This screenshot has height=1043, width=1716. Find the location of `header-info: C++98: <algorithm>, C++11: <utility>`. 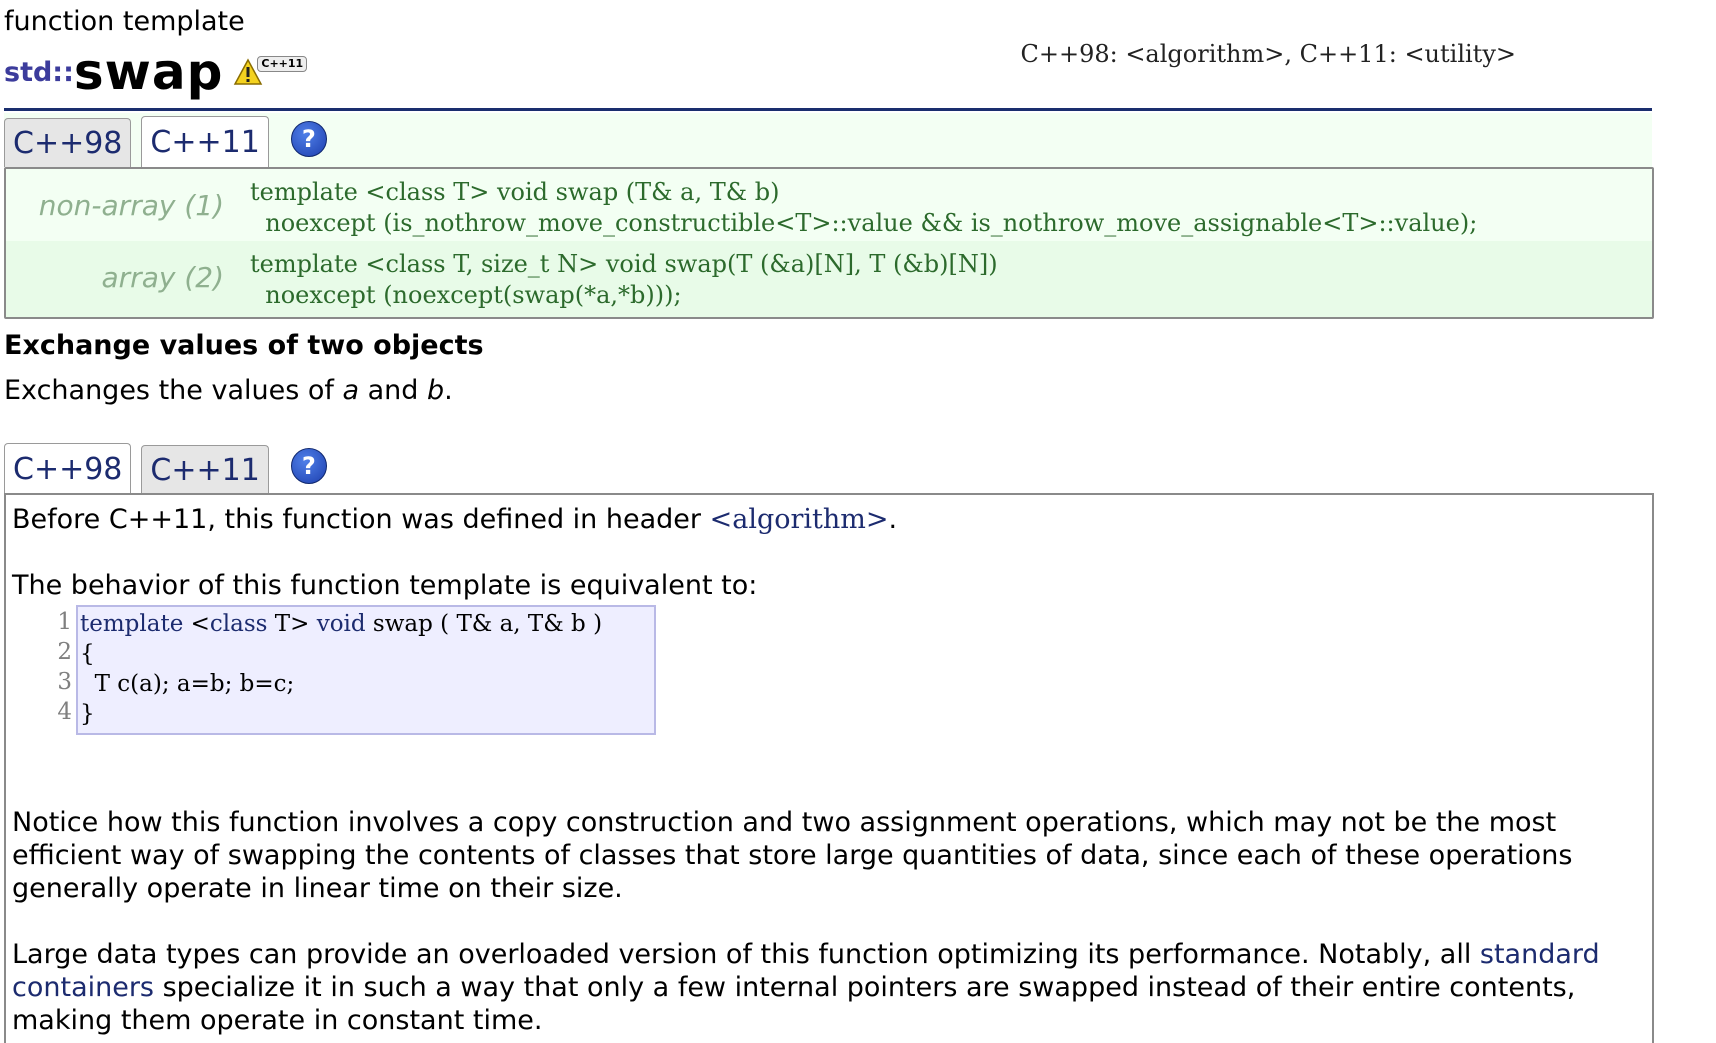

header-info: C++98: <algorithm>, C++11: <utility> is located at coordinates (1268, 54).